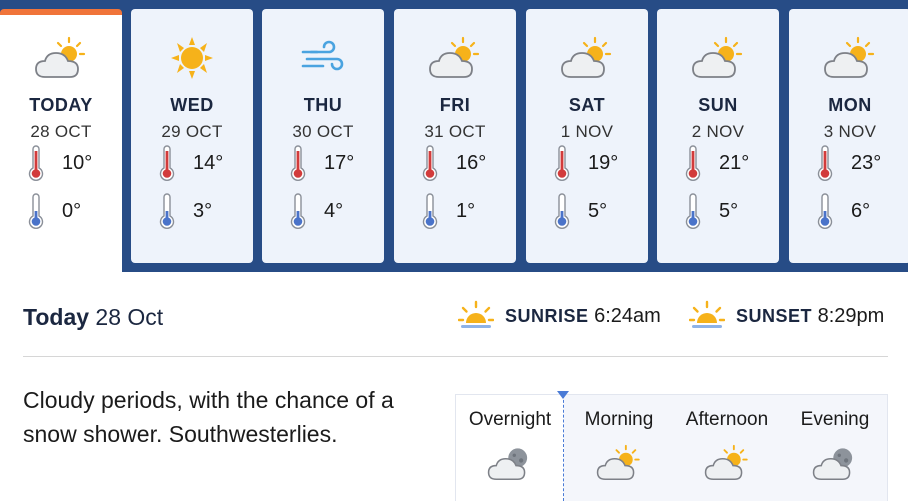  Describe the element at coordinates (707, 314) in the screenshot. I see `sunset-icon` at that location.